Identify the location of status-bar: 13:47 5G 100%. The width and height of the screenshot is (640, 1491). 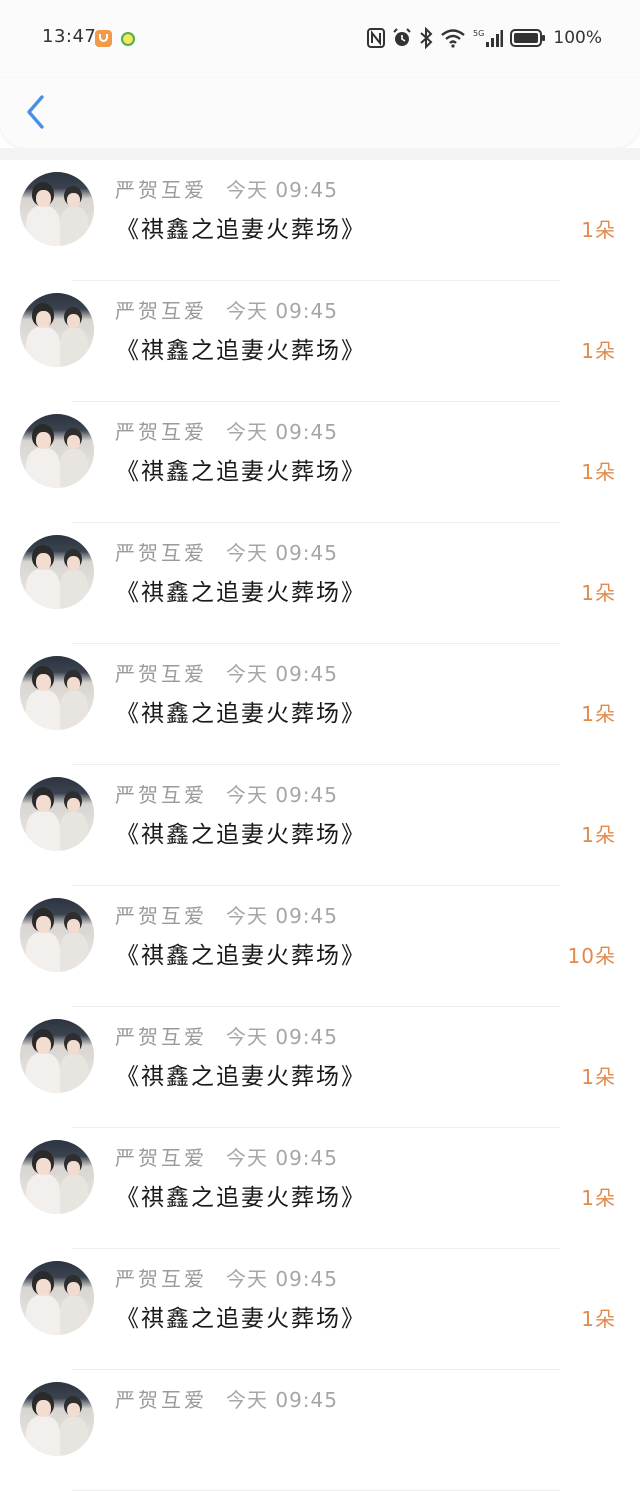
(320, 39).